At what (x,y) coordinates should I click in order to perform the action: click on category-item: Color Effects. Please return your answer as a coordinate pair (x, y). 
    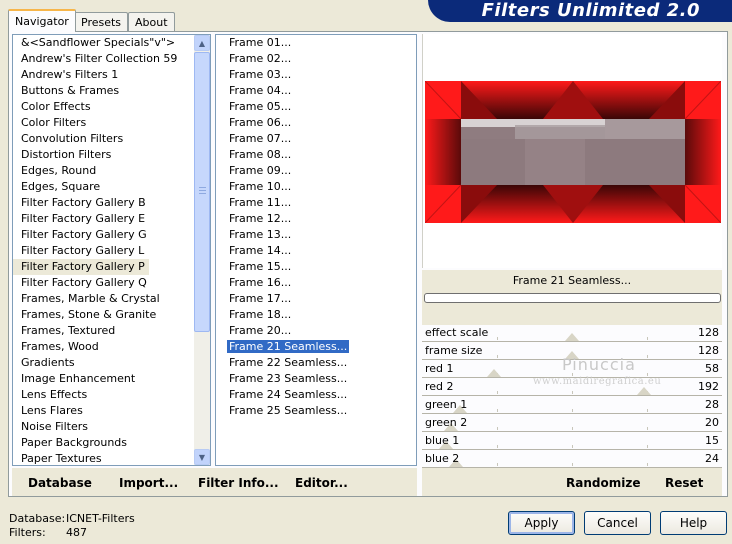
    Looking at the image, I should click on (104, 107).